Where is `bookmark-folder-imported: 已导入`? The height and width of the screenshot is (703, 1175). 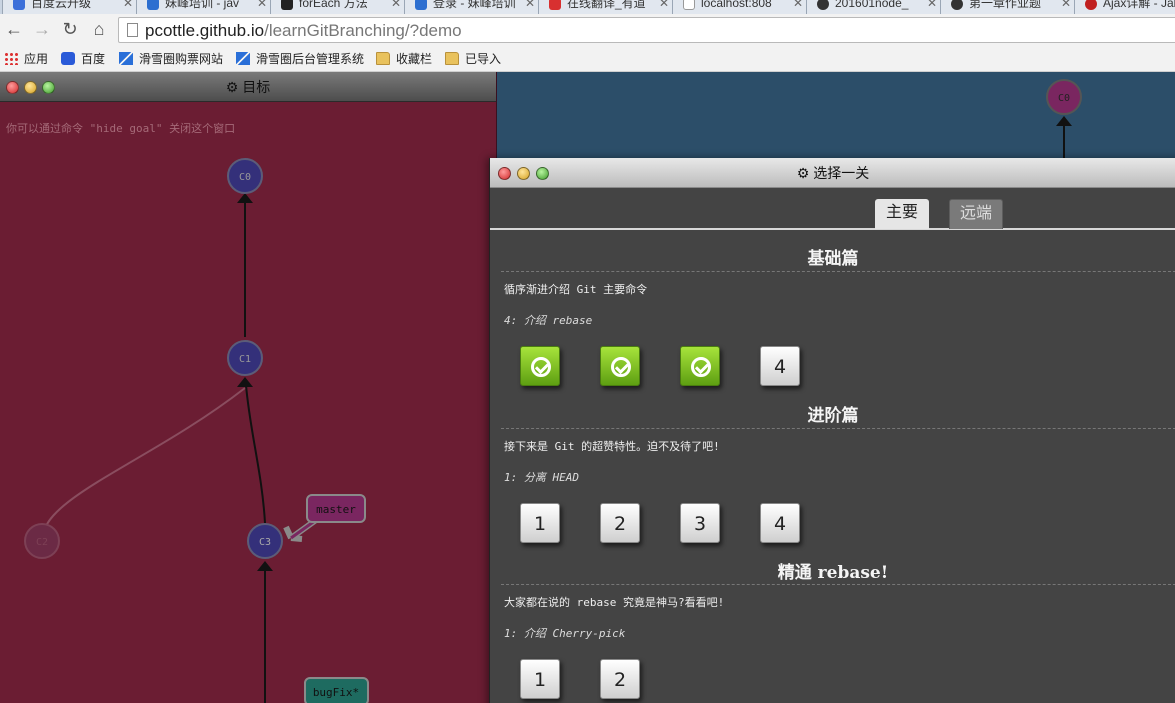 bookmark-folder-imported: 已导入 is located at coordinates (473, 59).